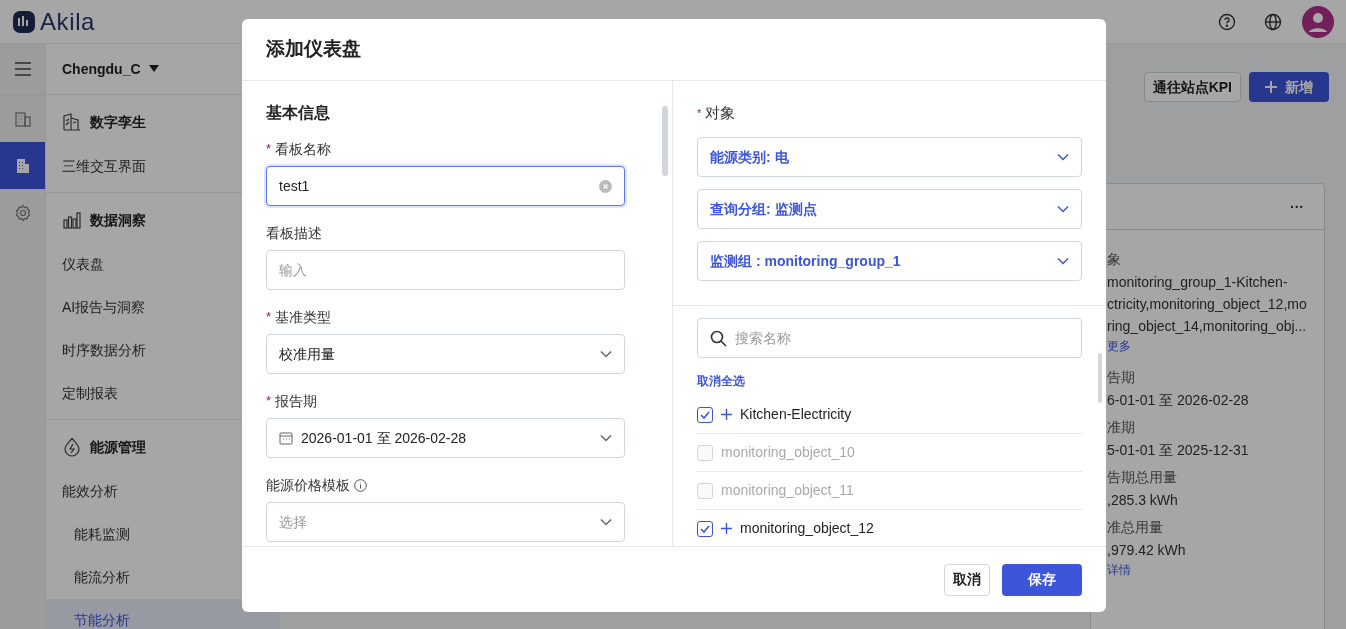 The height and width of the screenshot is (629, 1346). What do you see at coordinates (313, 49) in the screenshot?
I see `dialog-title: 添加仪表盘` at bounding box center [313, 49].